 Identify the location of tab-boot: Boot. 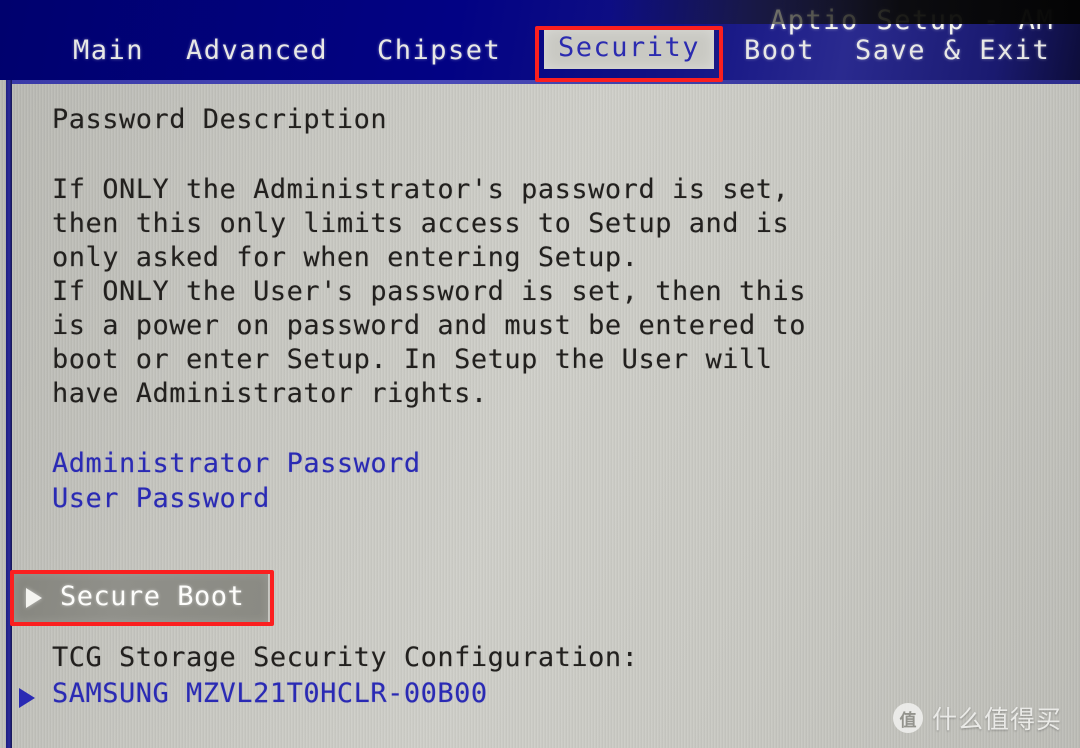
(779, 50).